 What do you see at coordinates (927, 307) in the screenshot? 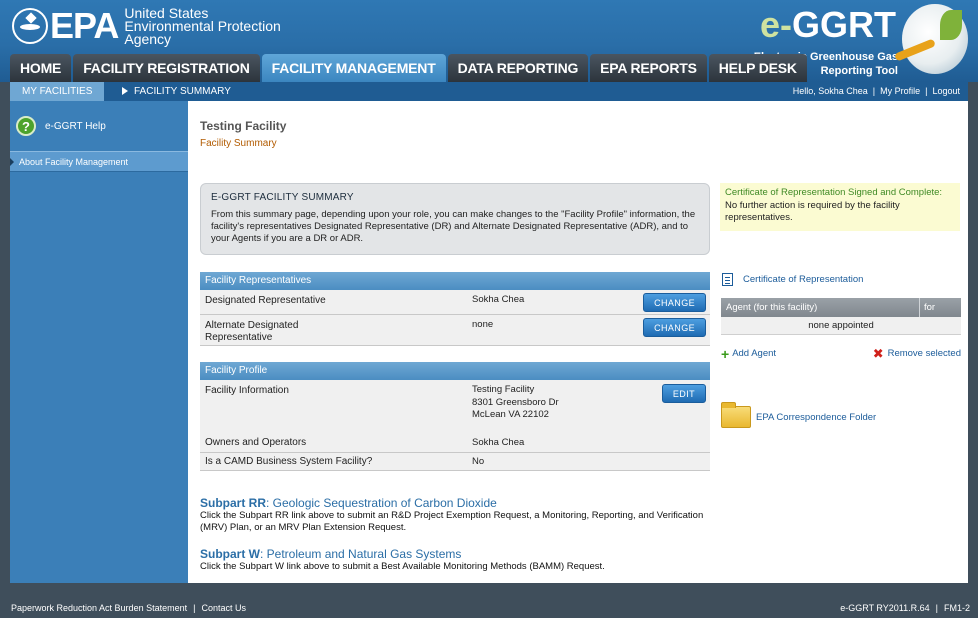
I see `for-column-header: for` at bounding box center [927, 307].